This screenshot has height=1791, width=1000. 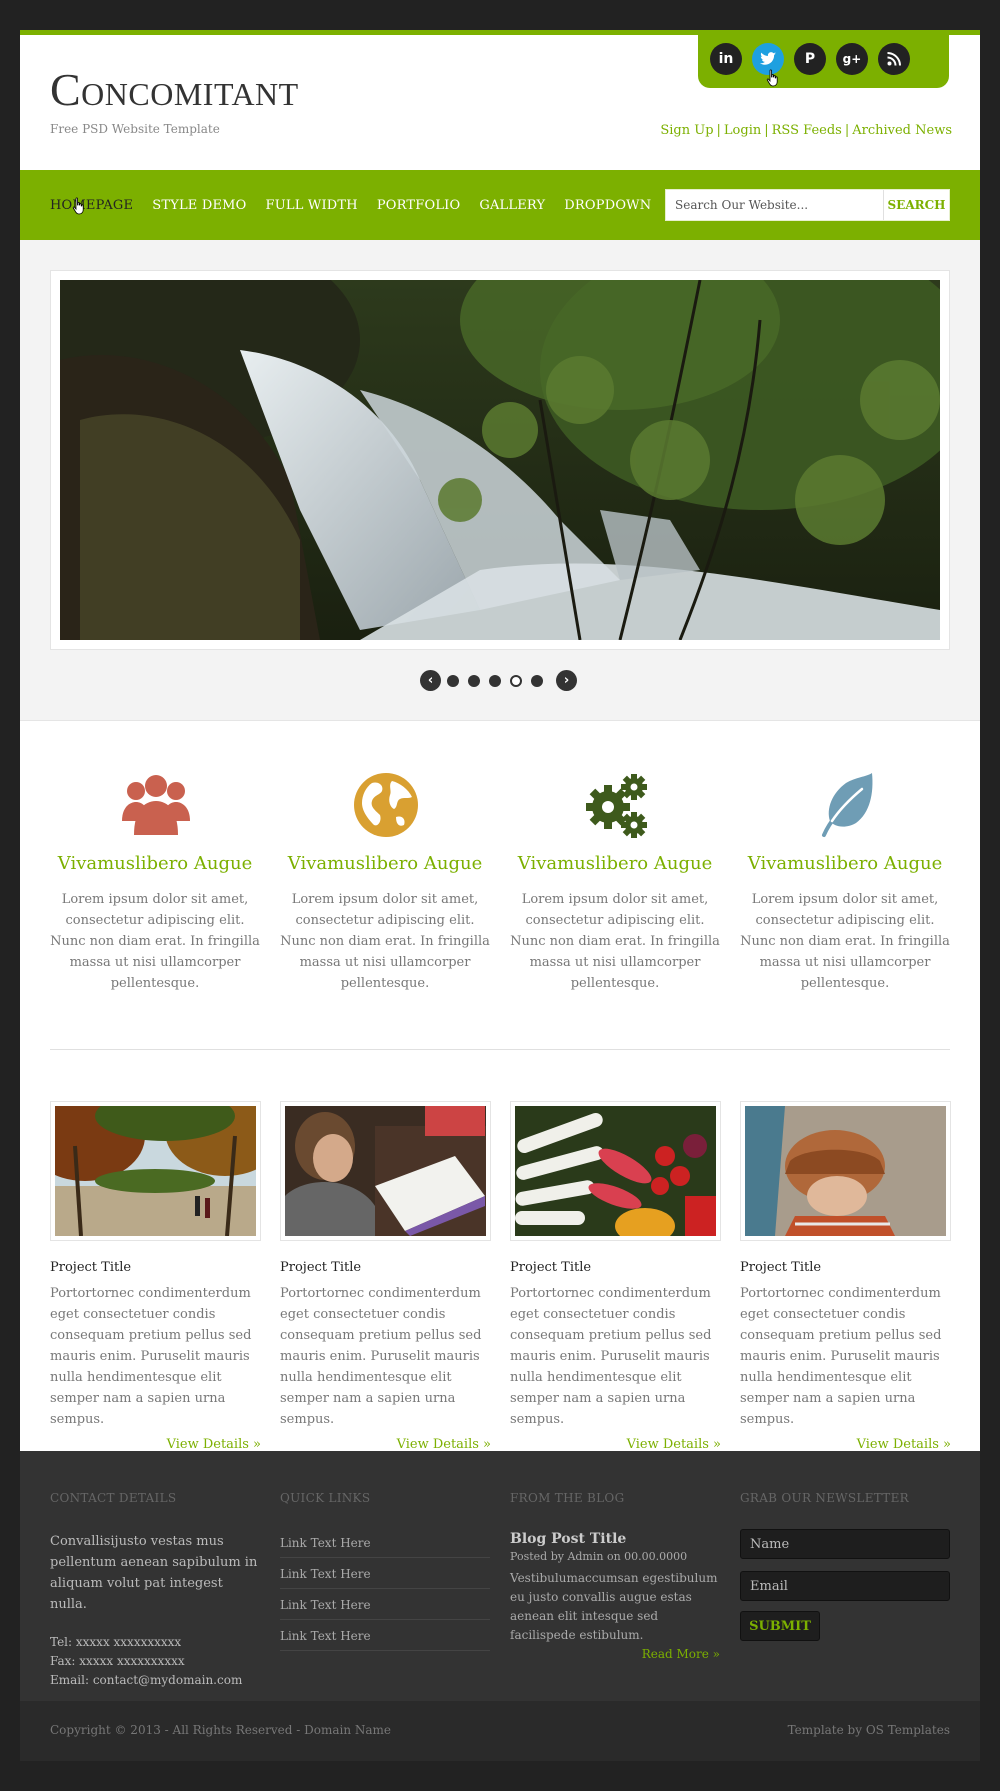 I want to click on newsletter-submit-button: SUBMIT, so click(x=780, y=1626).